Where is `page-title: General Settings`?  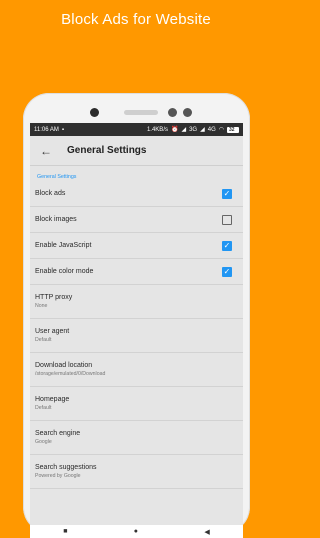
page-title: General Settings is located at coordinates (107, 150).